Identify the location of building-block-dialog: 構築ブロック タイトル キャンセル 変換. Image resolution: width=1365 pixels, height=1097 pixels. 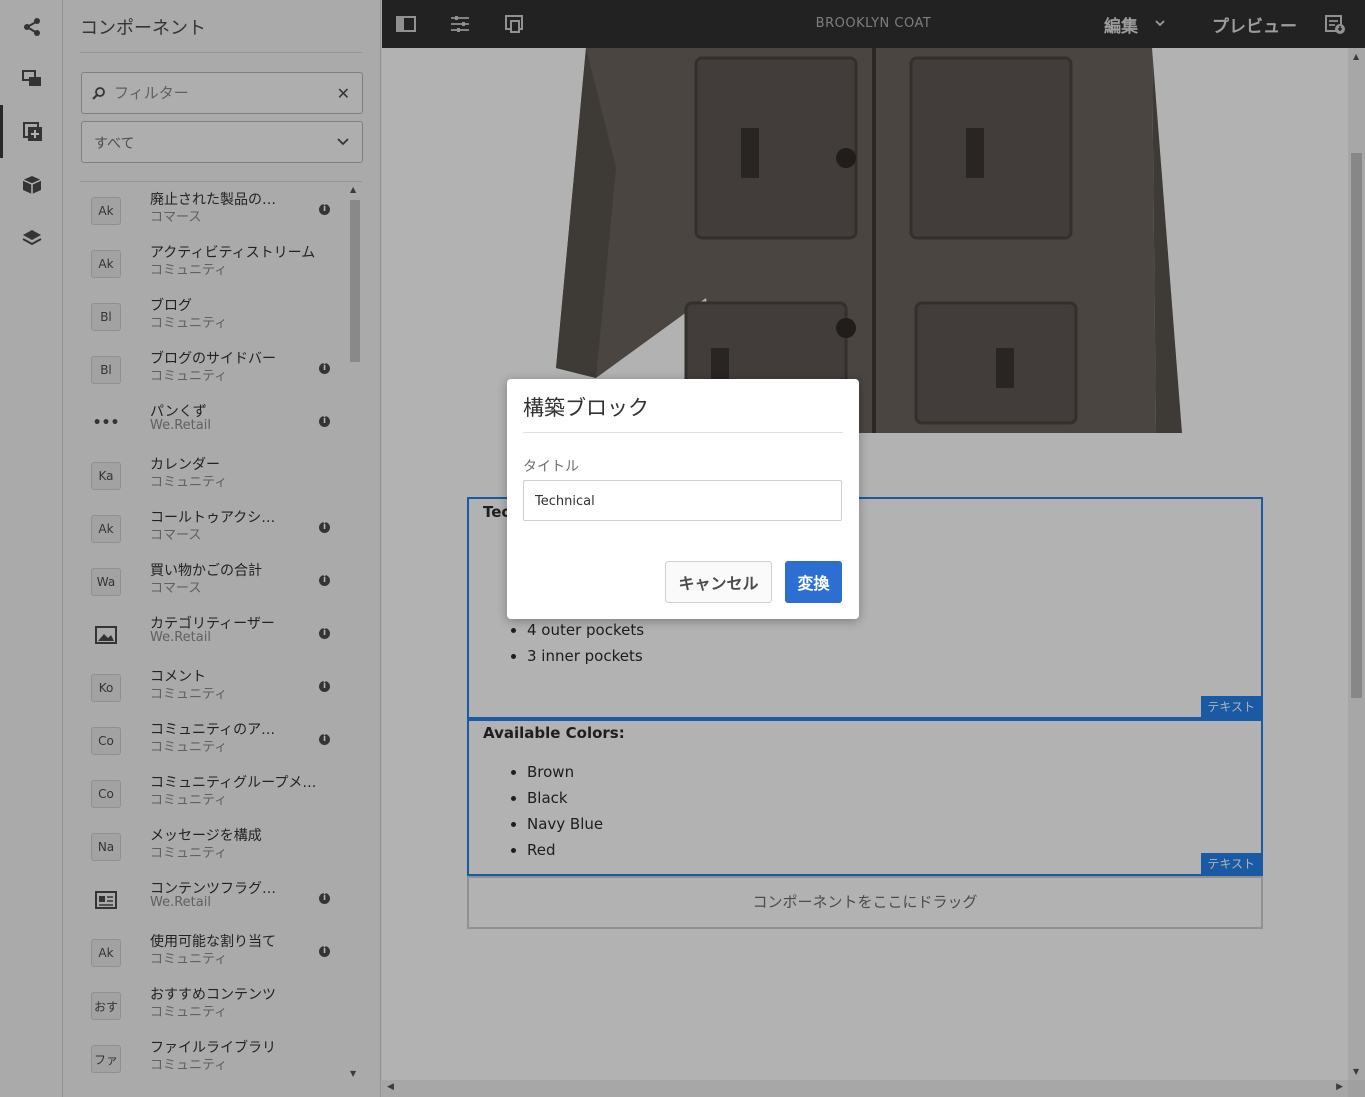
(683, 499).